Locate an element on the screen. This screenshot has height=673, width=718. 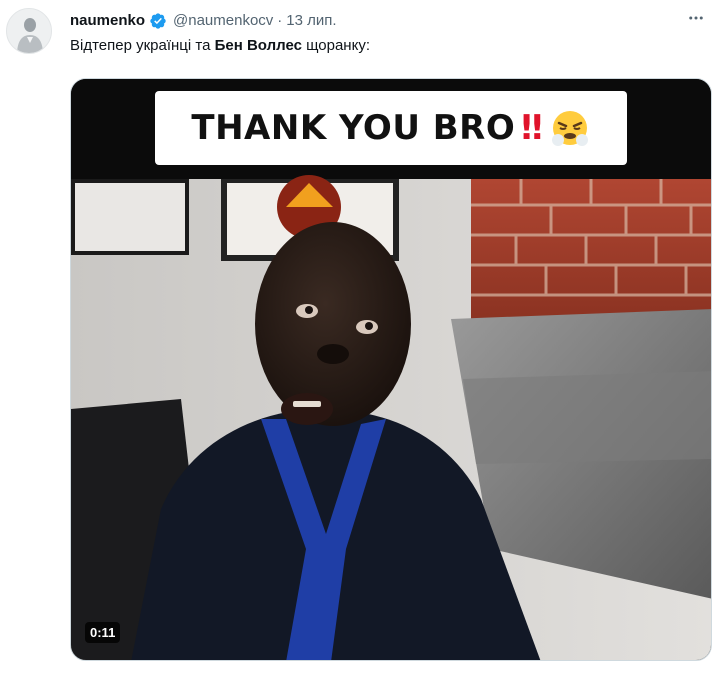
face-with-steam-icon is located at coordinates (570, 128).